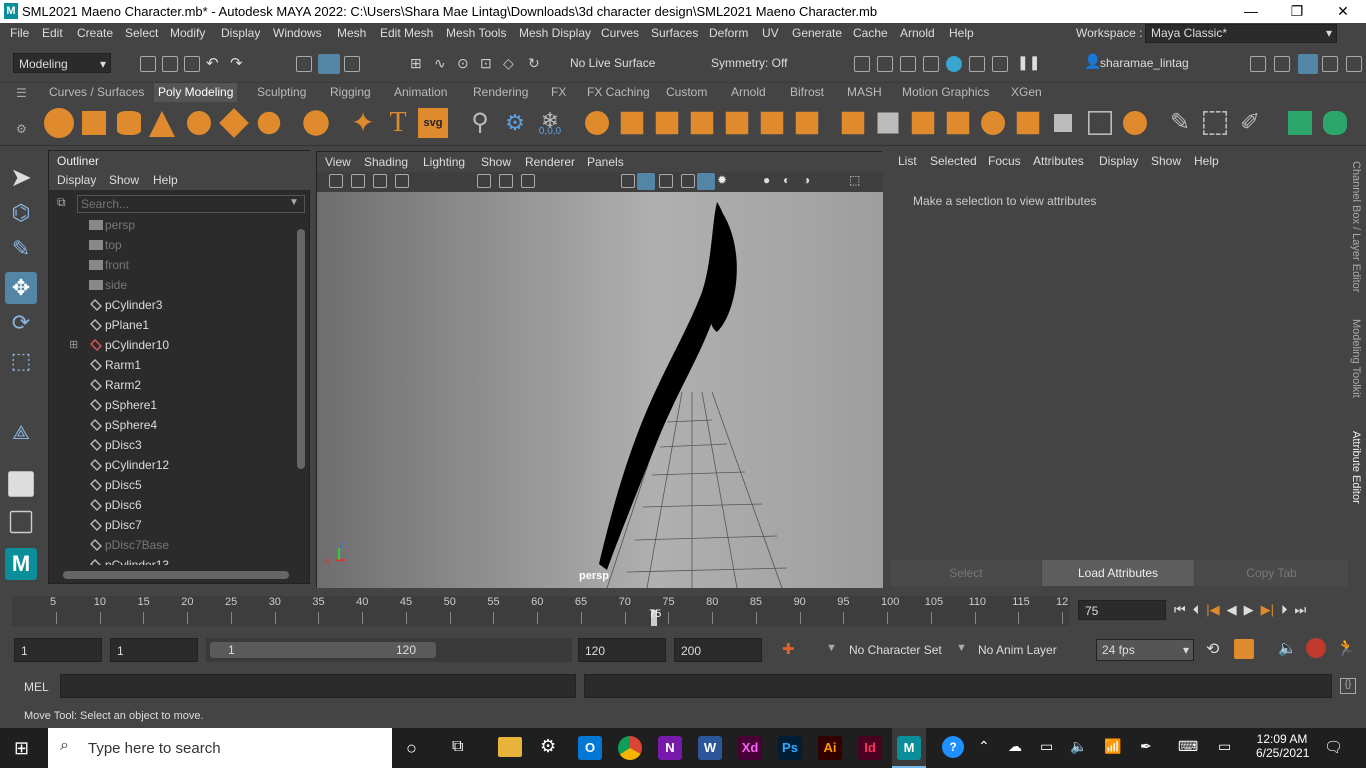  Describe the element at coordinates (463, 63) in the screenshot. I see `snap-point-icon: ⊙` at that location.